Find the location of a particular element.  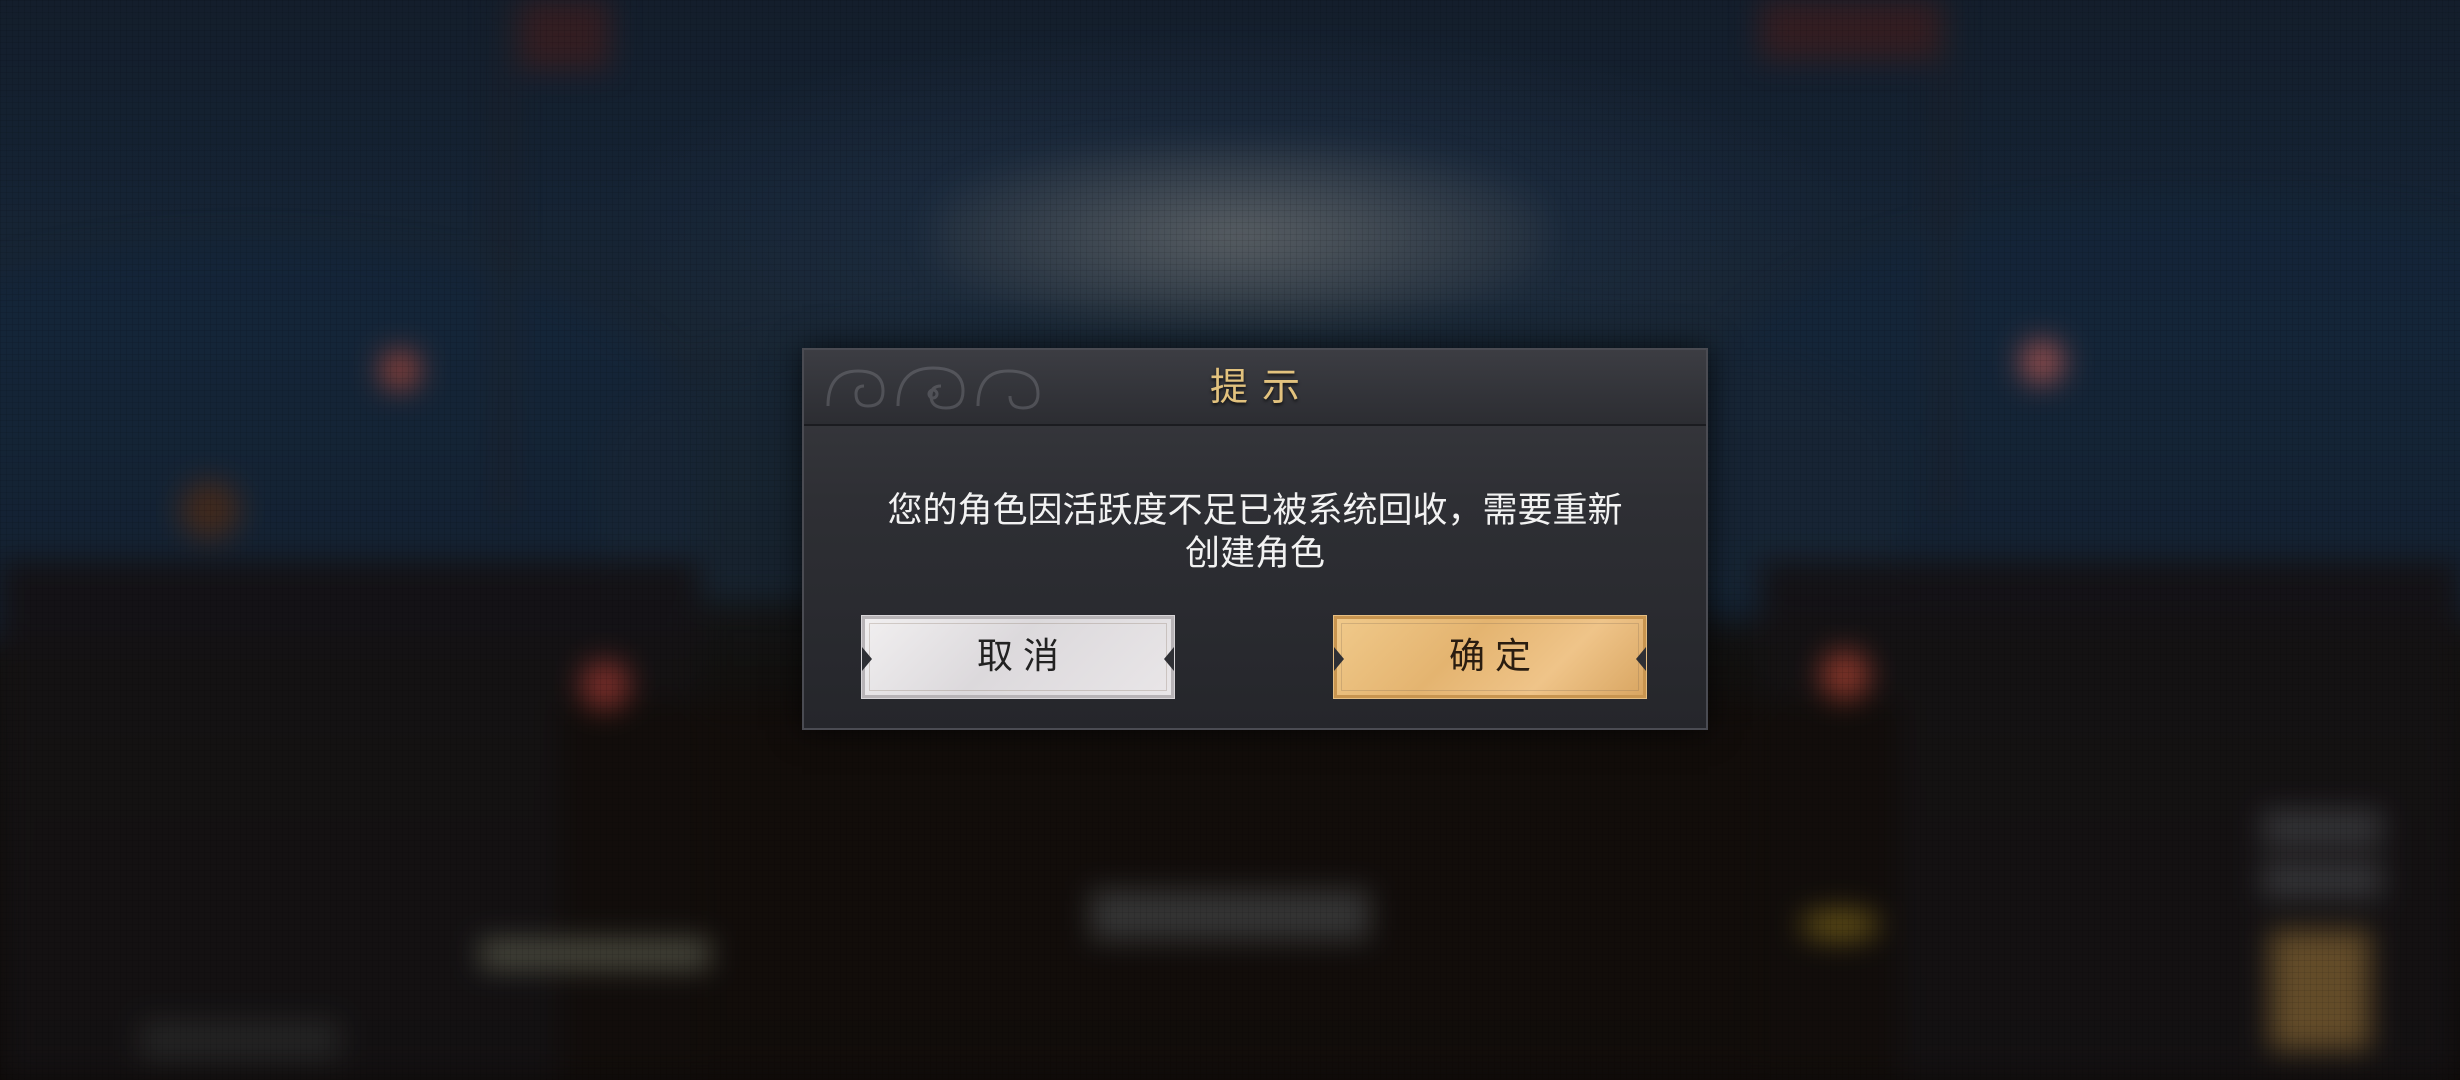

notice-dialog: 提示 您的角色因活跃度不足已被系统回收，需要重新 创建角色 取消 确定 is located at coordinates (1255, 539).